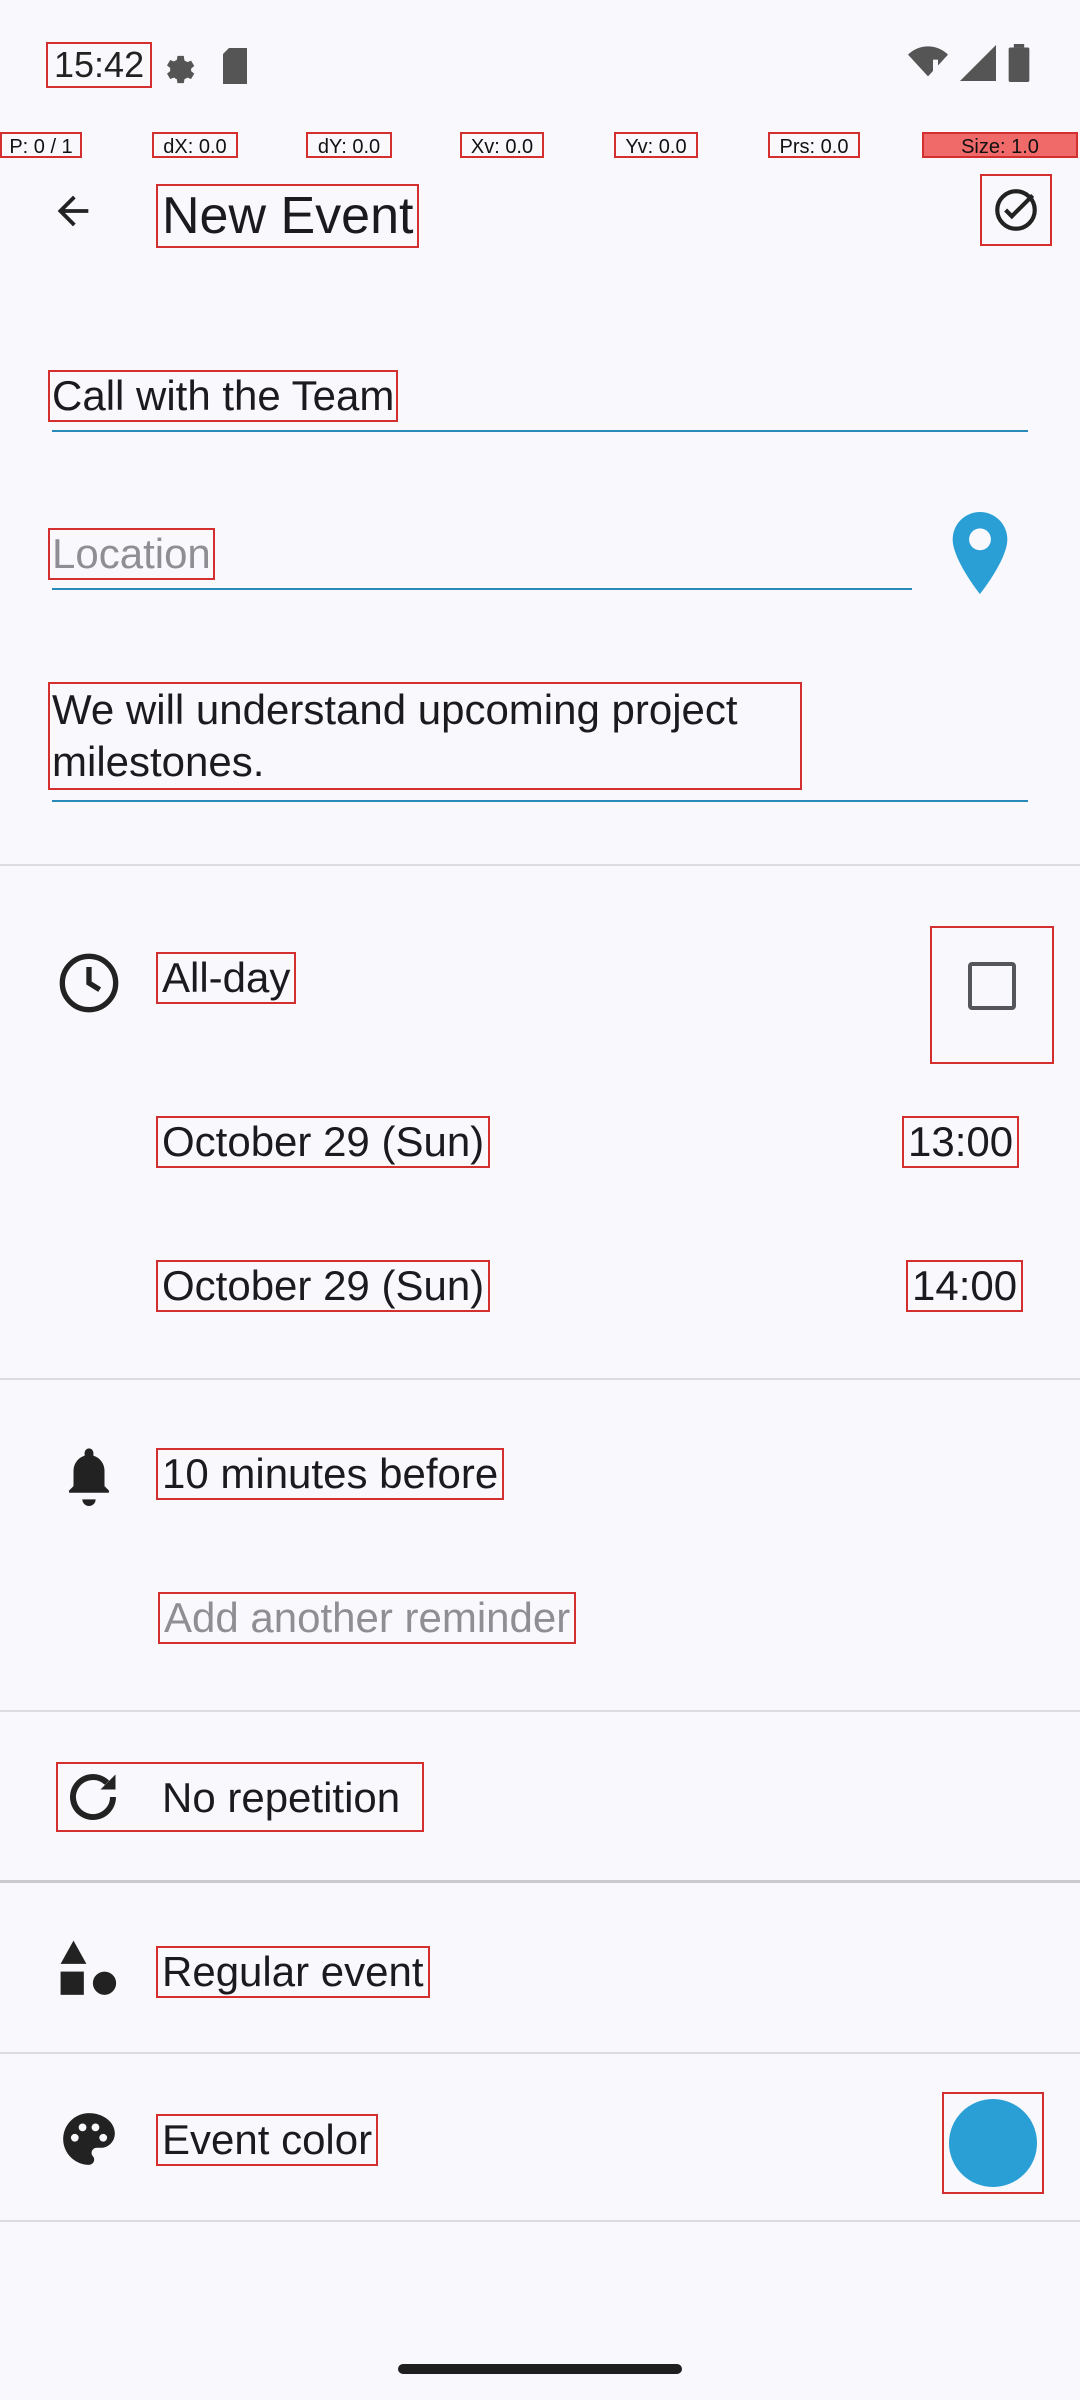 The image size is (1080, 2400). I want to click on page-title: New Event, so click(287, 216).